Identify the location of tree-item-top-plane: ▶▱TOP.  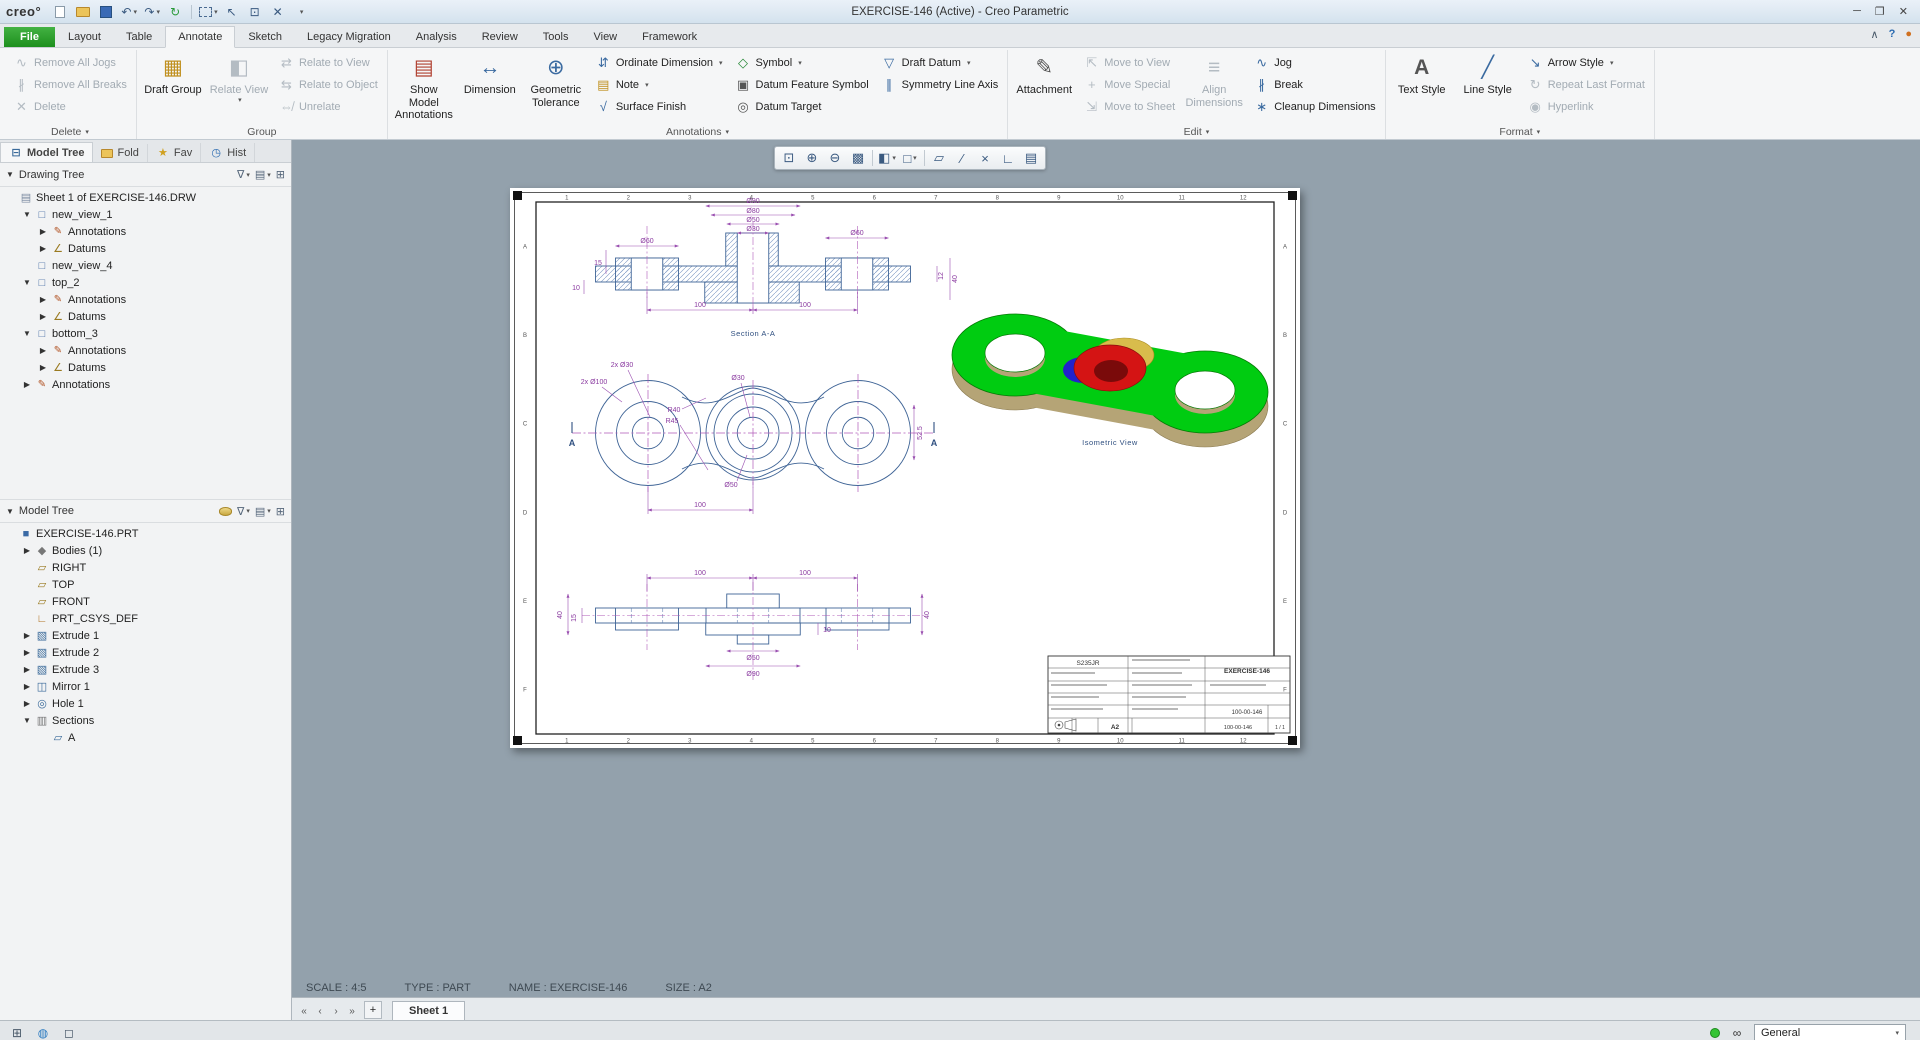
(145, 584).